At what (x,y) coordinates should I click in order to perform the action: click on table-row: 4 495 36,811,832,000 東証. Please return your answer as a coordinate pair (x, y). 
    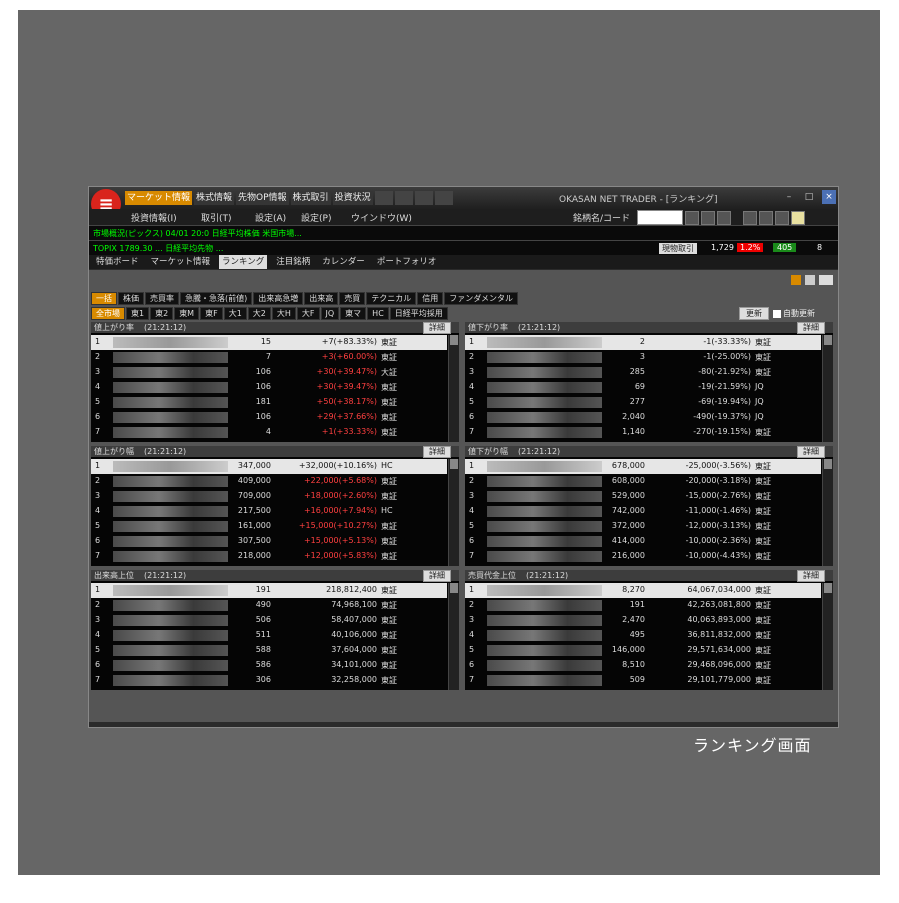
    Looking at the image, I should click on (643, 635).